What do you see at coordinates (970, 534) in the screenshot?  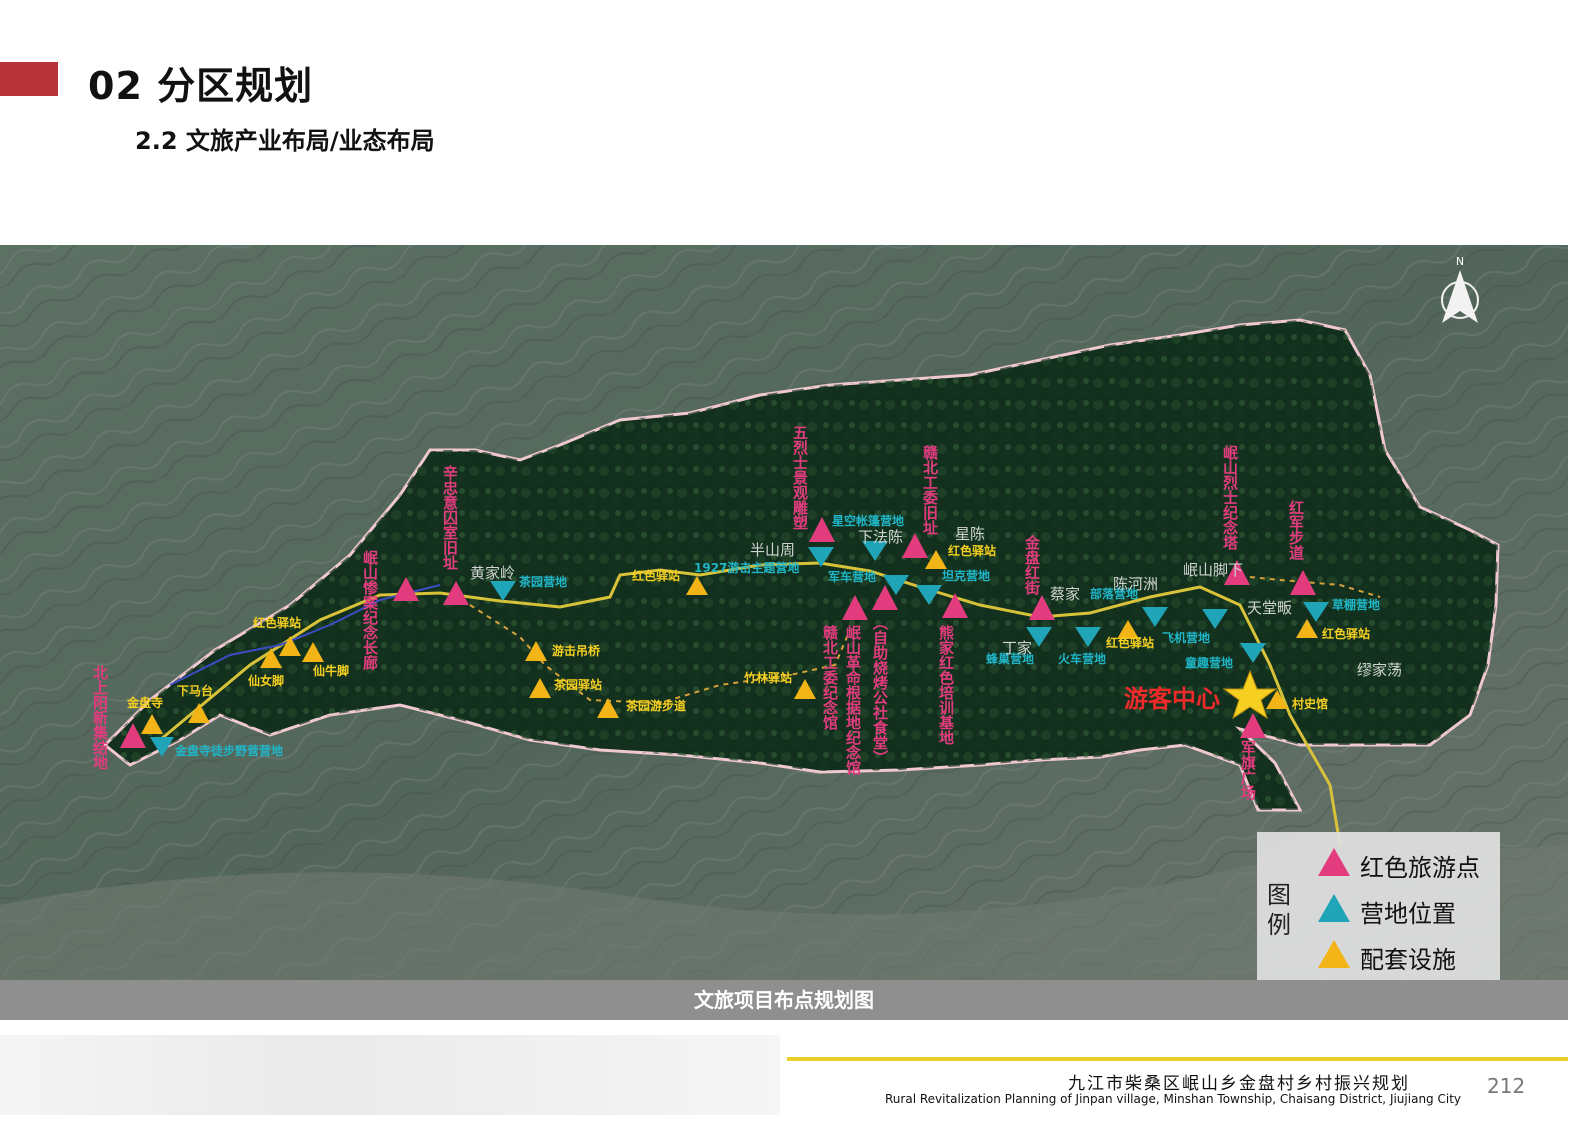 I see `place-xingchen: 星陈` at bounding box center [970, 534].